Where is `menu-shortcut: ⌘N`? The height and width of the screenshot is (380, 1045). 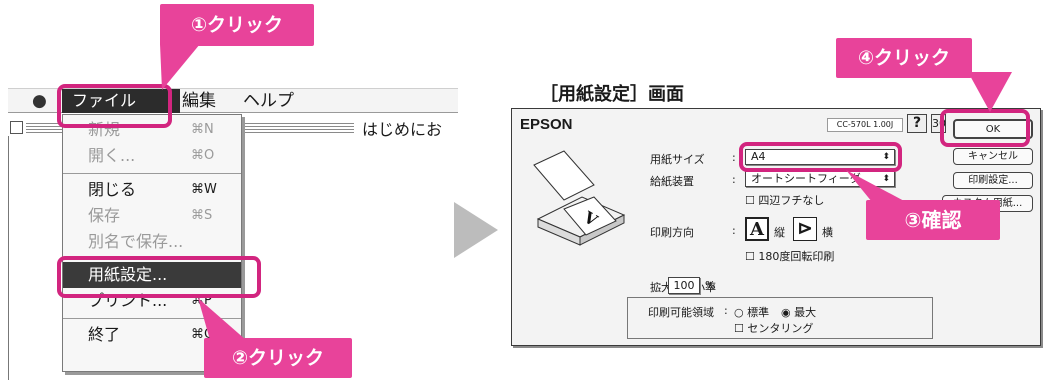 menu-shortcut: ⌘N is located at coordinates (202, 129).